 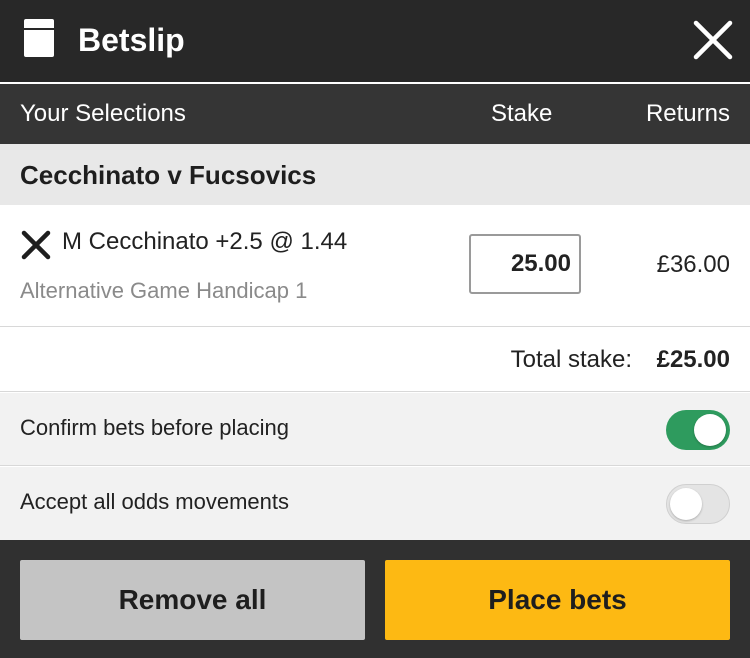 I want to click on total-stake-row: Total stake: £25.00, so click(x=375, y=360).